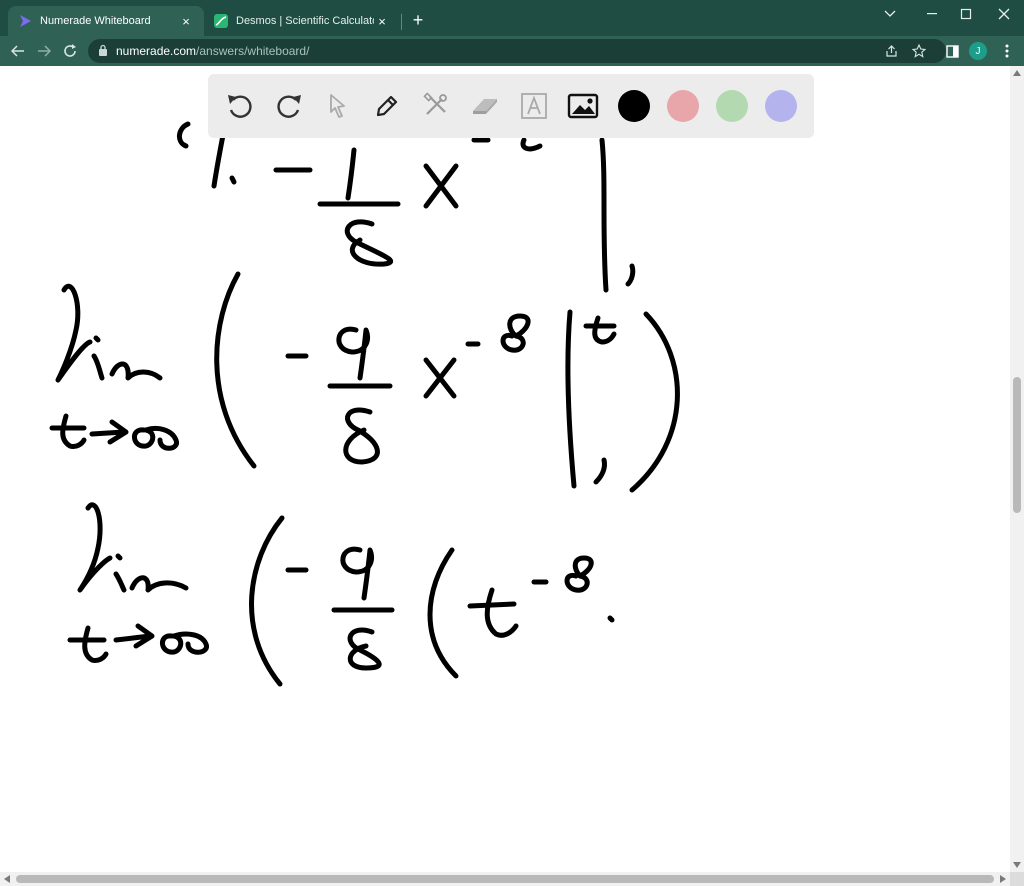 Image resolution: width=1024 pixels, height=886 pixels. I want to click on tab-desmos-calculator: Desmos | Scientific Calculator ×, so click(302, 21).